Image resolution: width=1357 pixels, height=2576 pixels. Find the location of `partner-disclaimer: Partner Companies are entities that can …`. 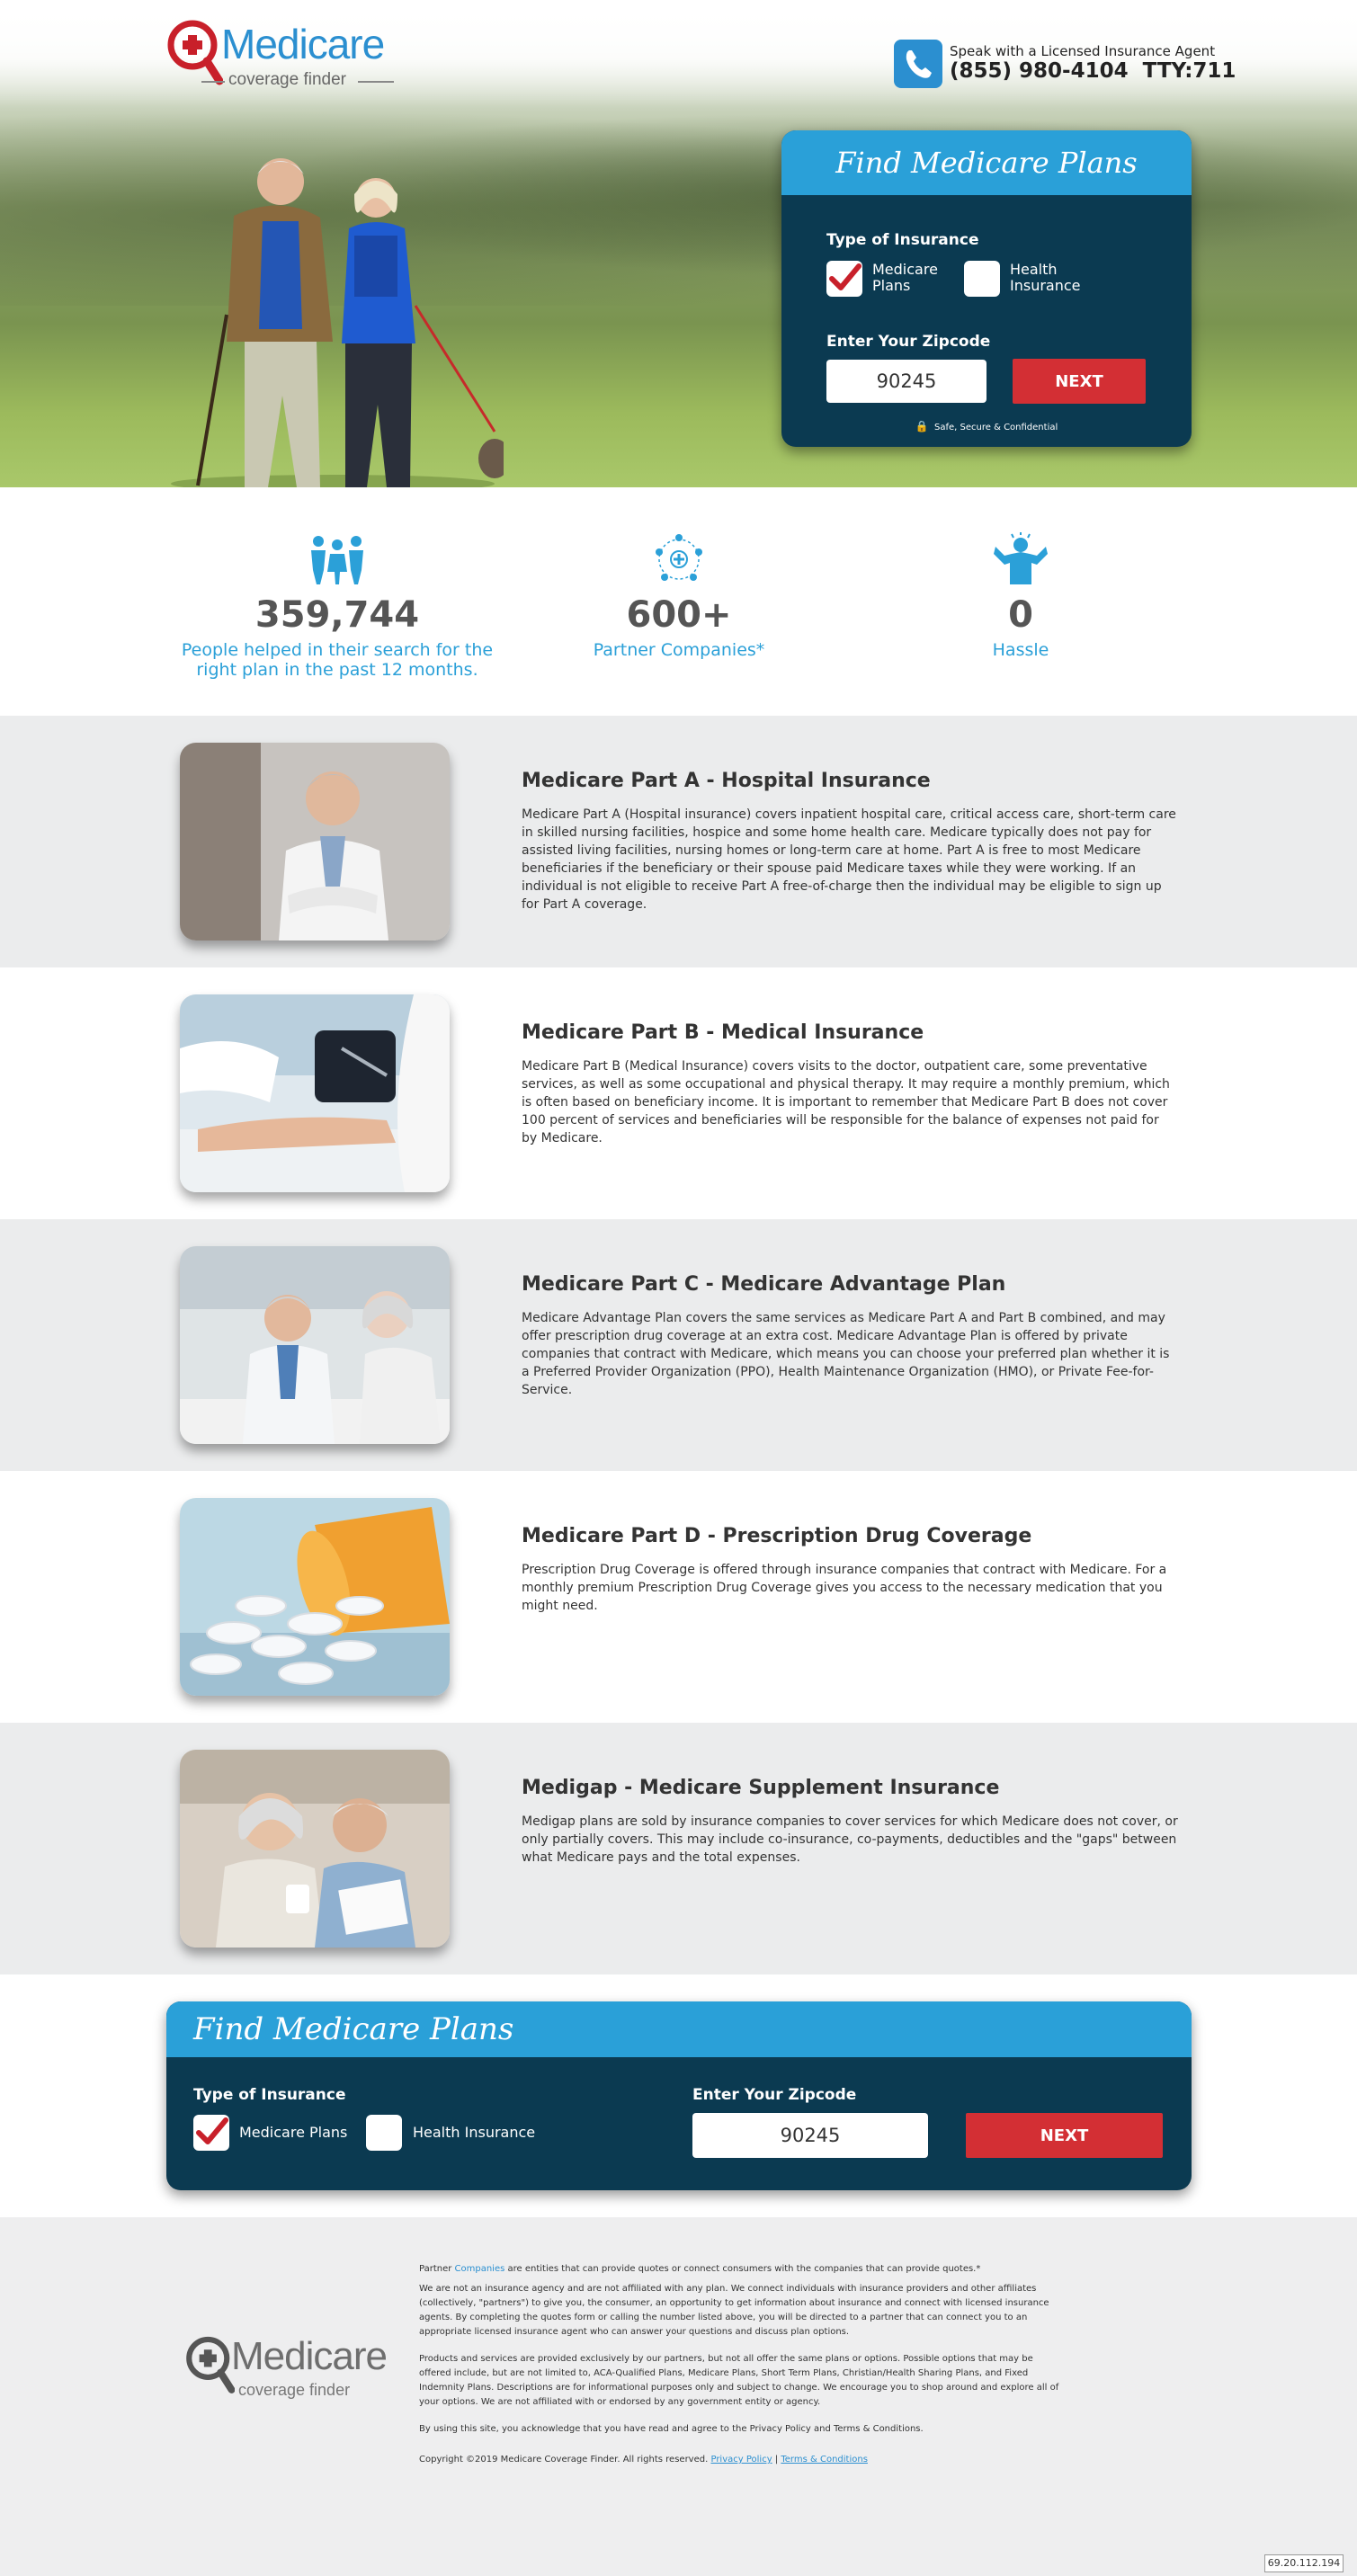

partner-disclaimer: Partner Companies are entities that can … is located at coordinates (700, 2269).